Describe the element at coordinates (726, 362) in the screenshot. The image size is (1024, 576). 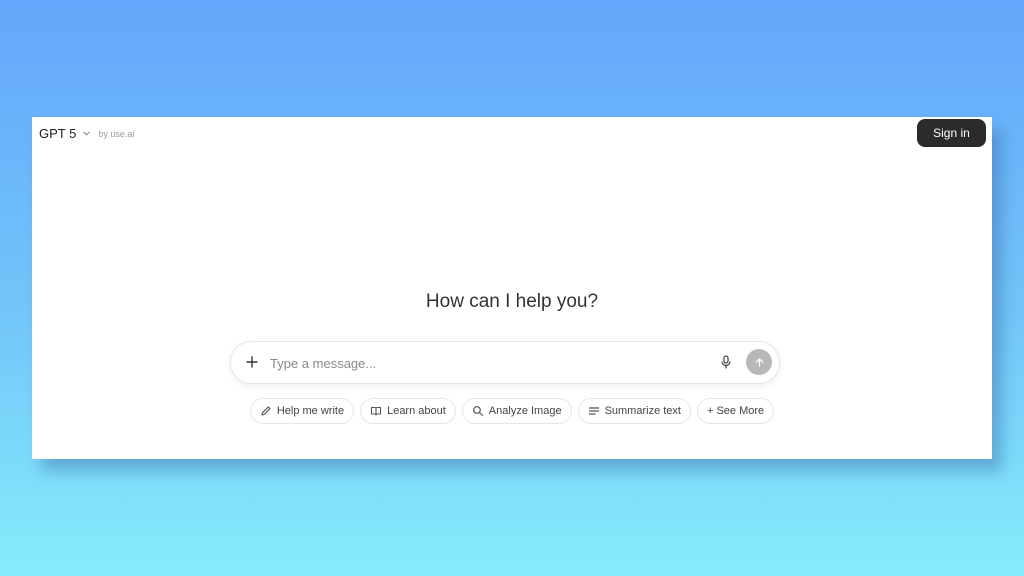
I see `microphone-icon` at that location.